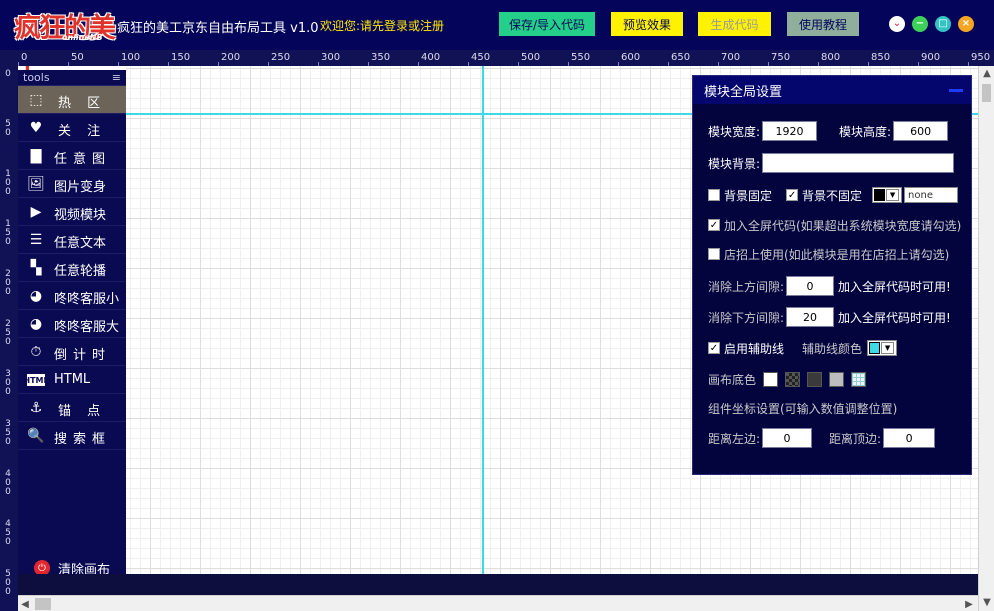 Image resolution: width=994 pixels, height=611 pixels. I want to click on background-input, so click(858, 163).